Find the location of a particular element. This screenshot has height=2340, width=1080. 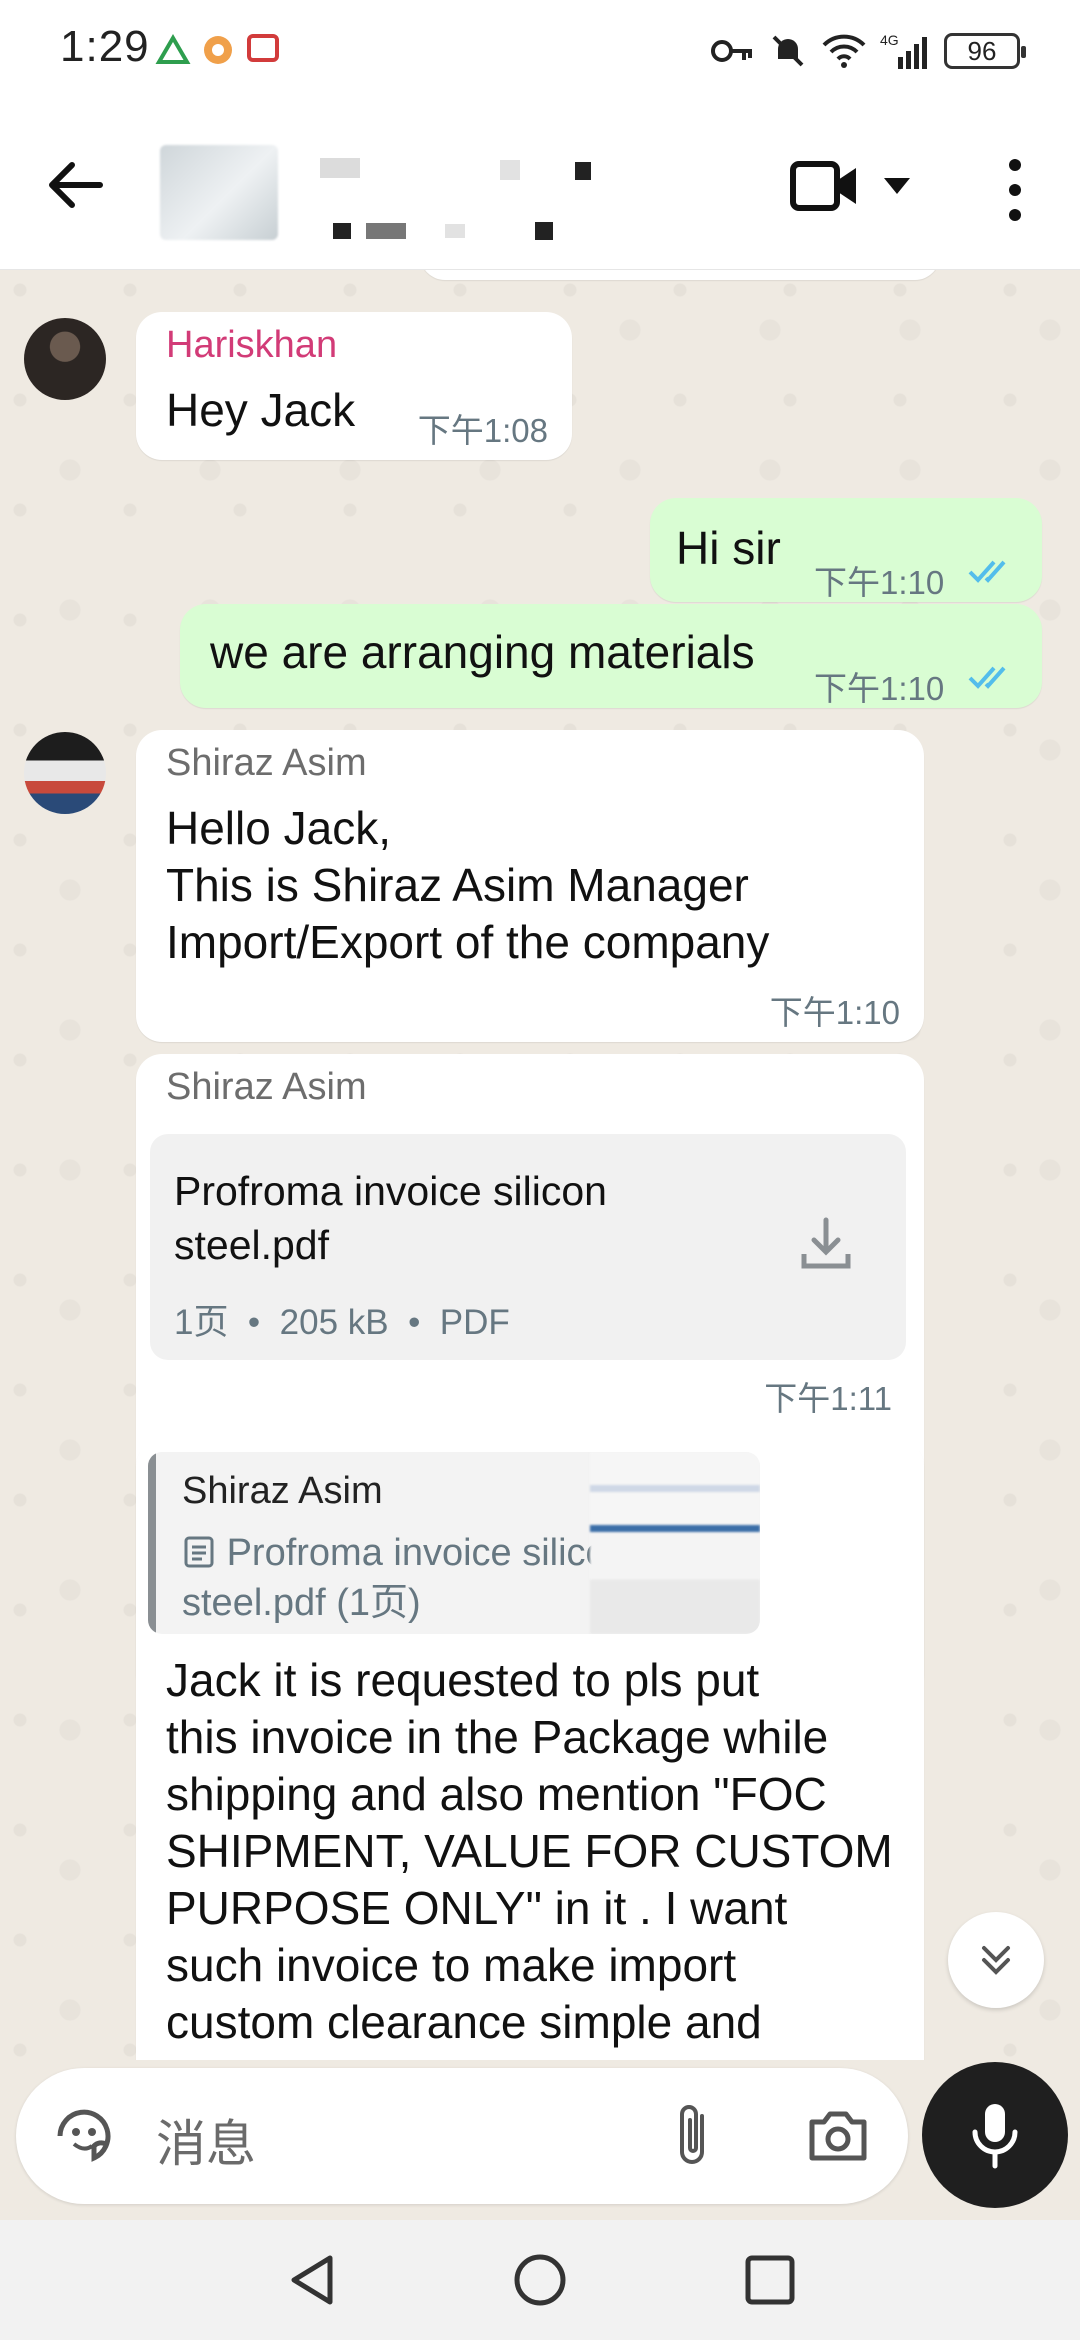

caret-down-icon is located at coordinates (897, 186).